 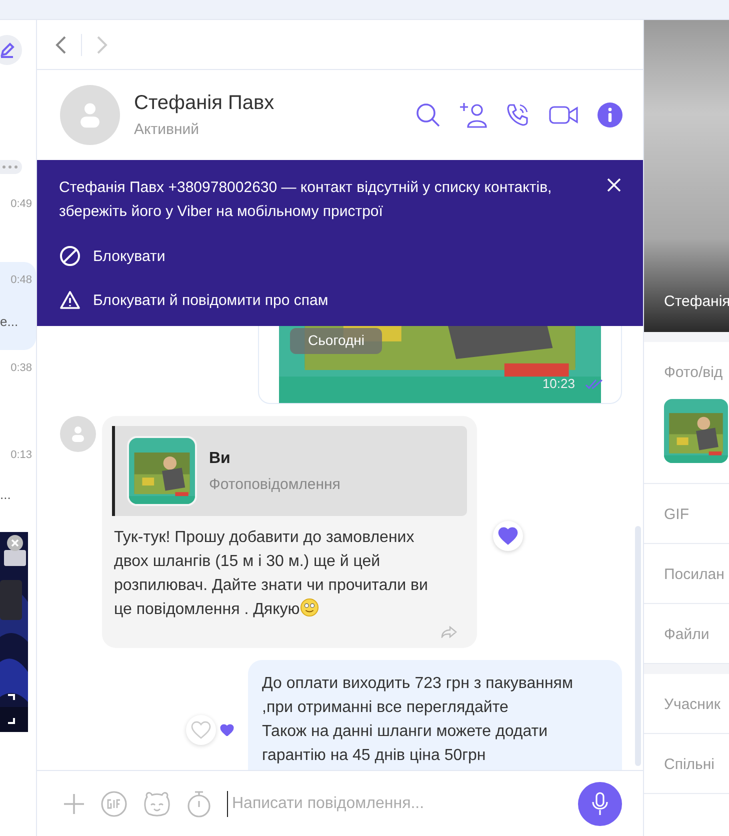 What do you see at coordinates (473, 115) in the screenshot?
I see `add-contact-icon` at bounding box center [473, 115].